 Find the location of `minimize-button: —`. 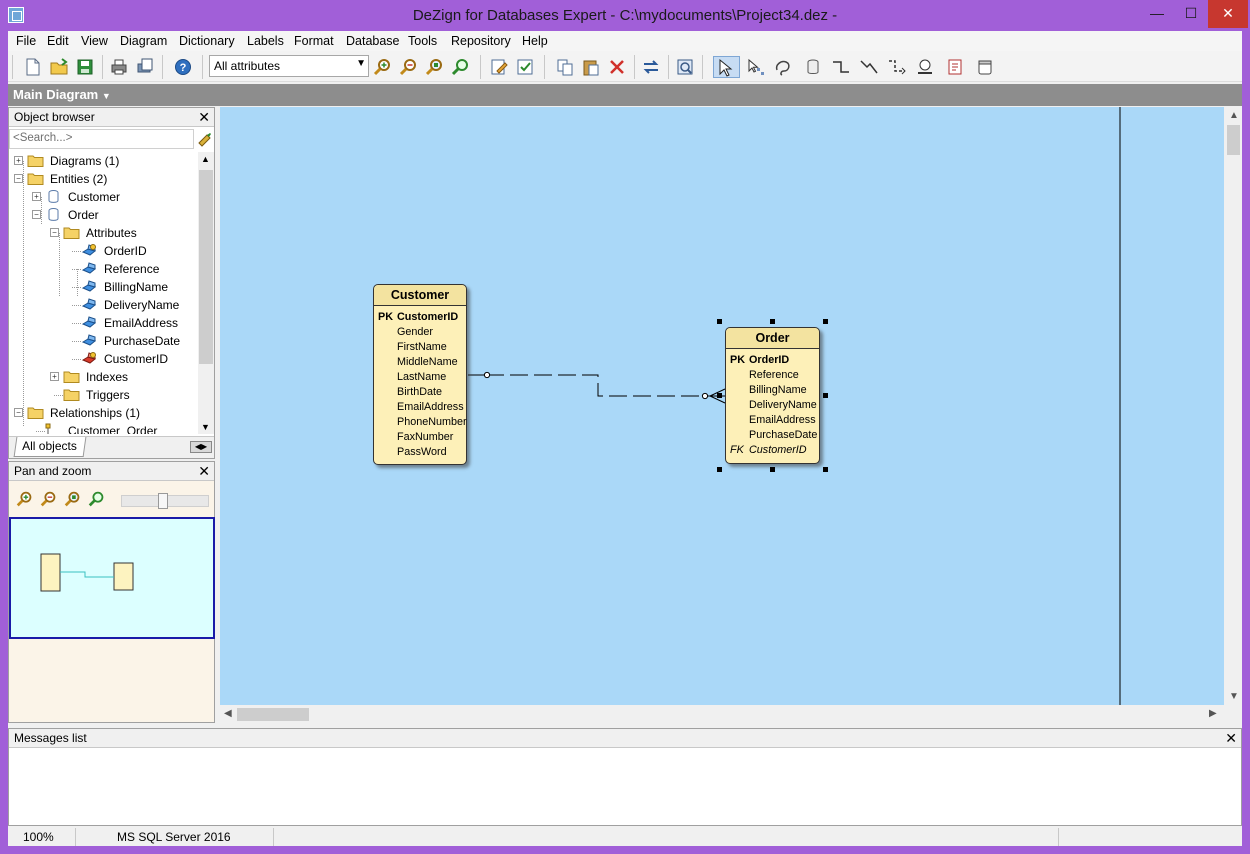

minimize-button: — is located at coordinates (1157, 14).